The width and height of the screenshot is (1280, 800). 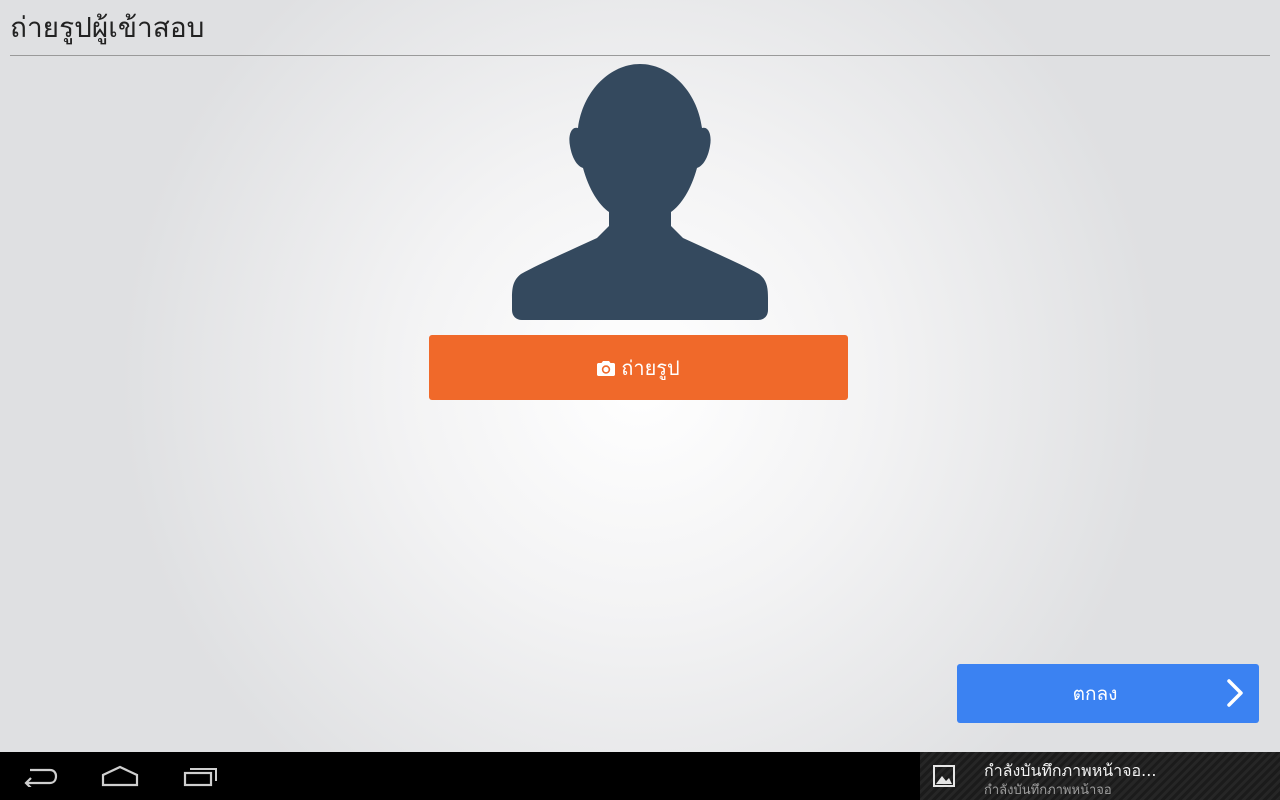 I want to click on take-photo-label: ถ่ายรูป, so click(x=650, y=367).